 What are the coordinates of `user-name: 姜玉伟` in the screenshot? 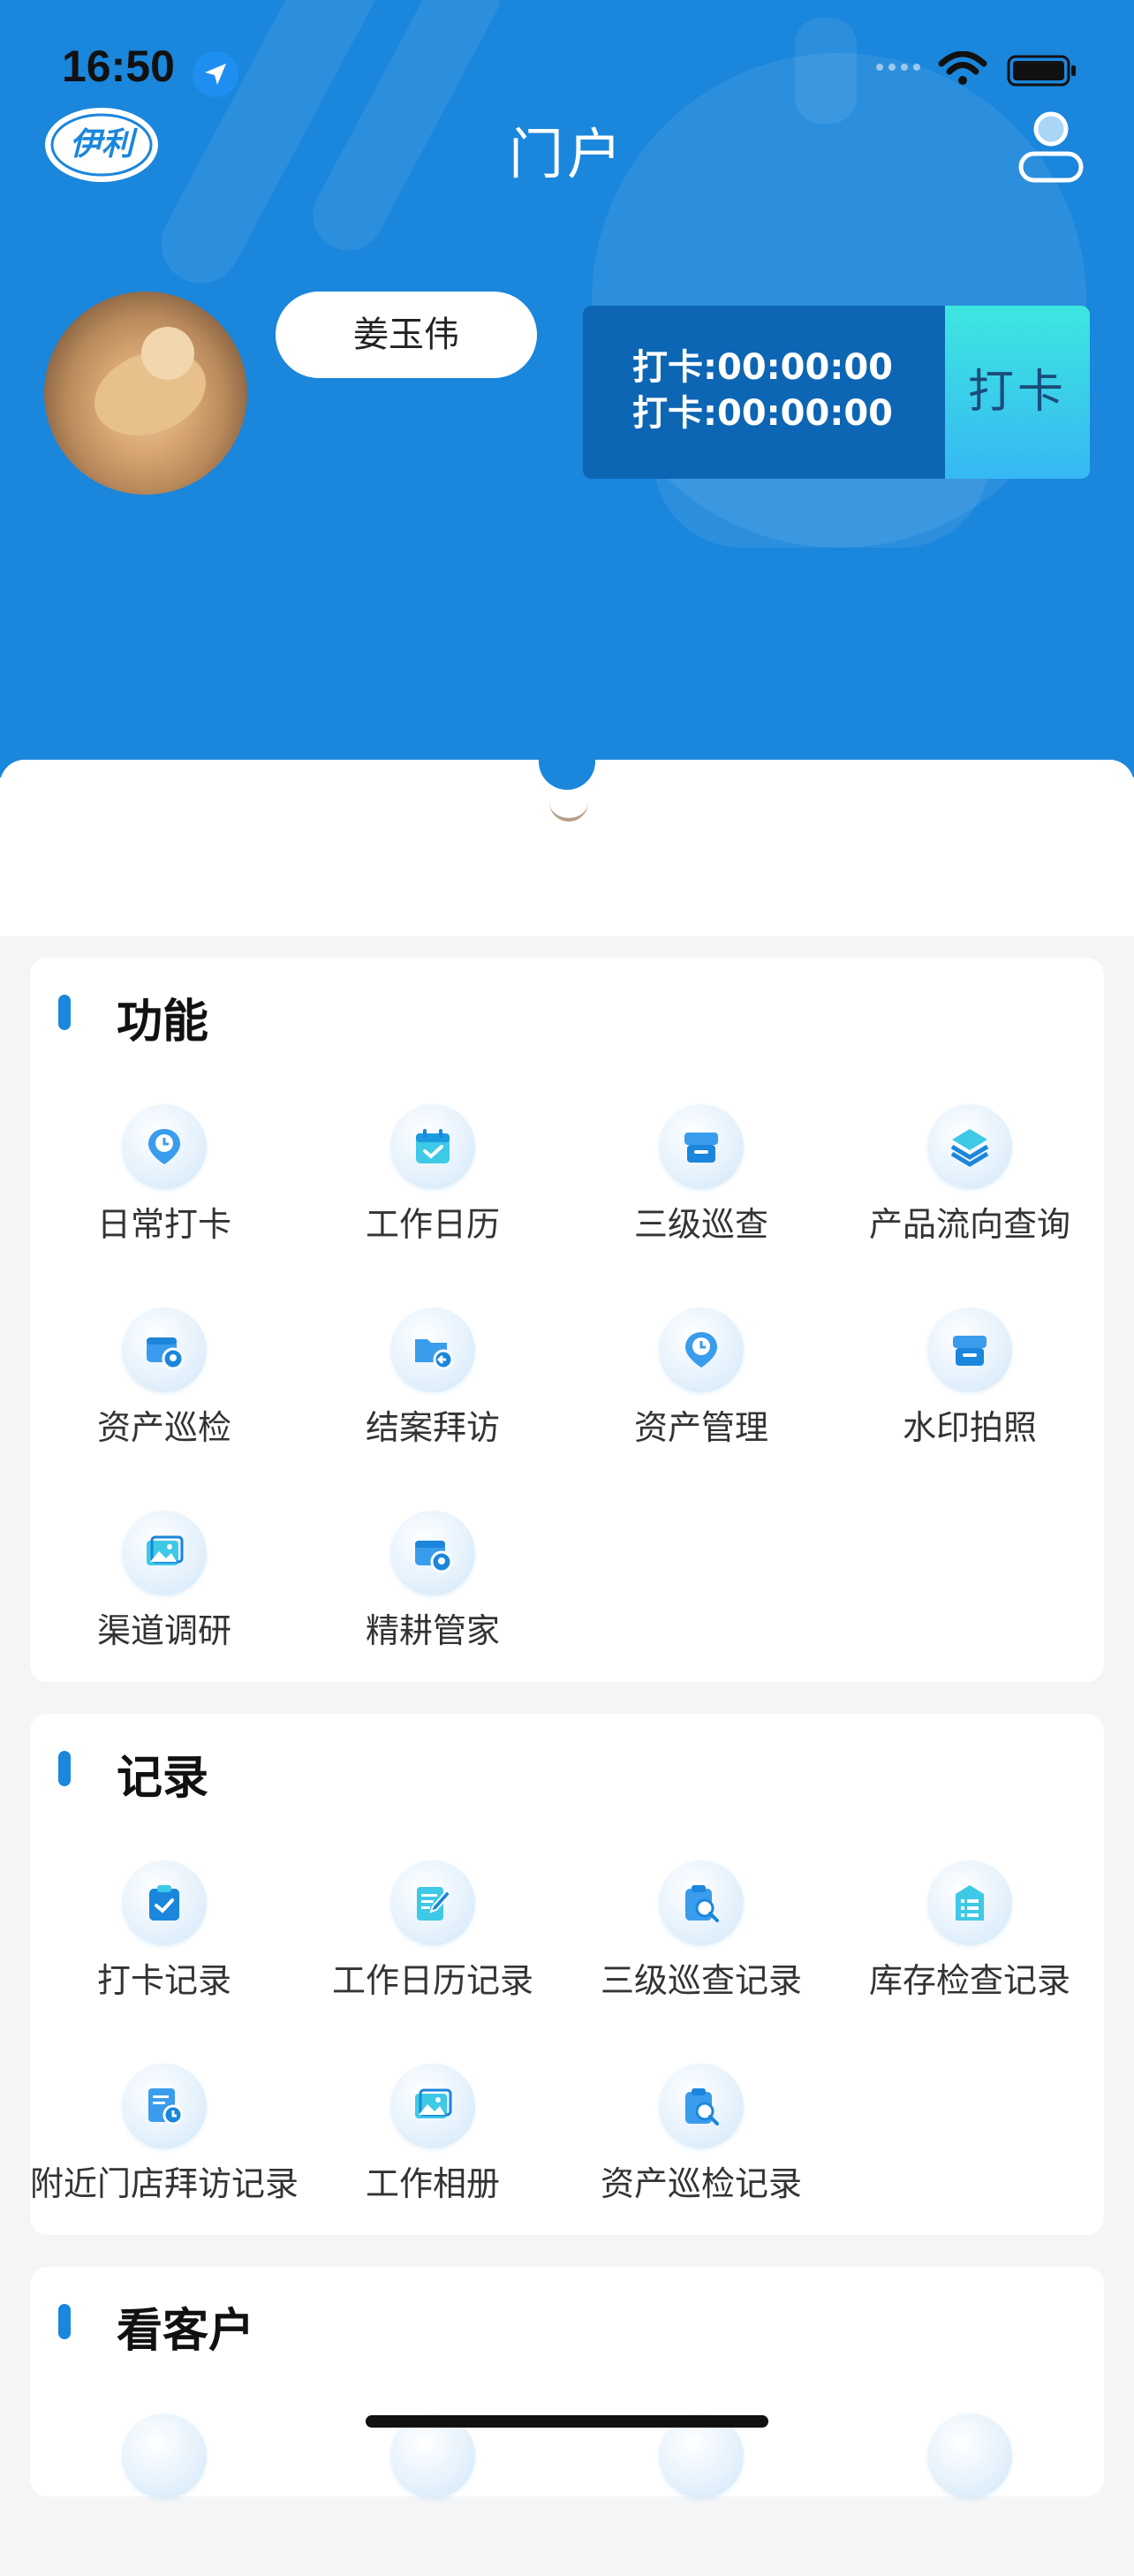 It's located at (406, 335).